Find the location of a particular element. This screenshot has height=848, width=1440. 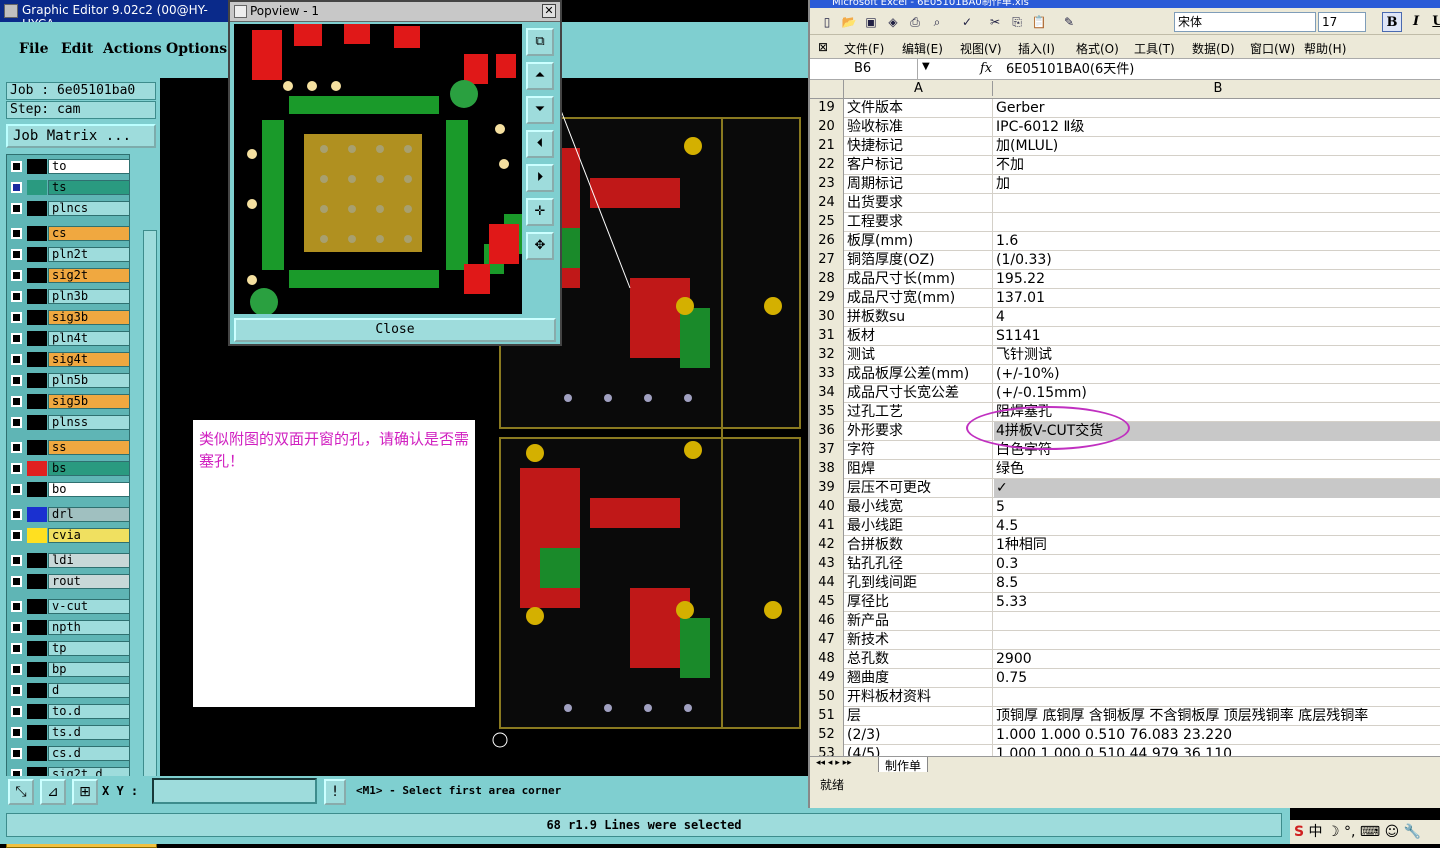

cell-a: 层 is located at coordinates (919, 716).